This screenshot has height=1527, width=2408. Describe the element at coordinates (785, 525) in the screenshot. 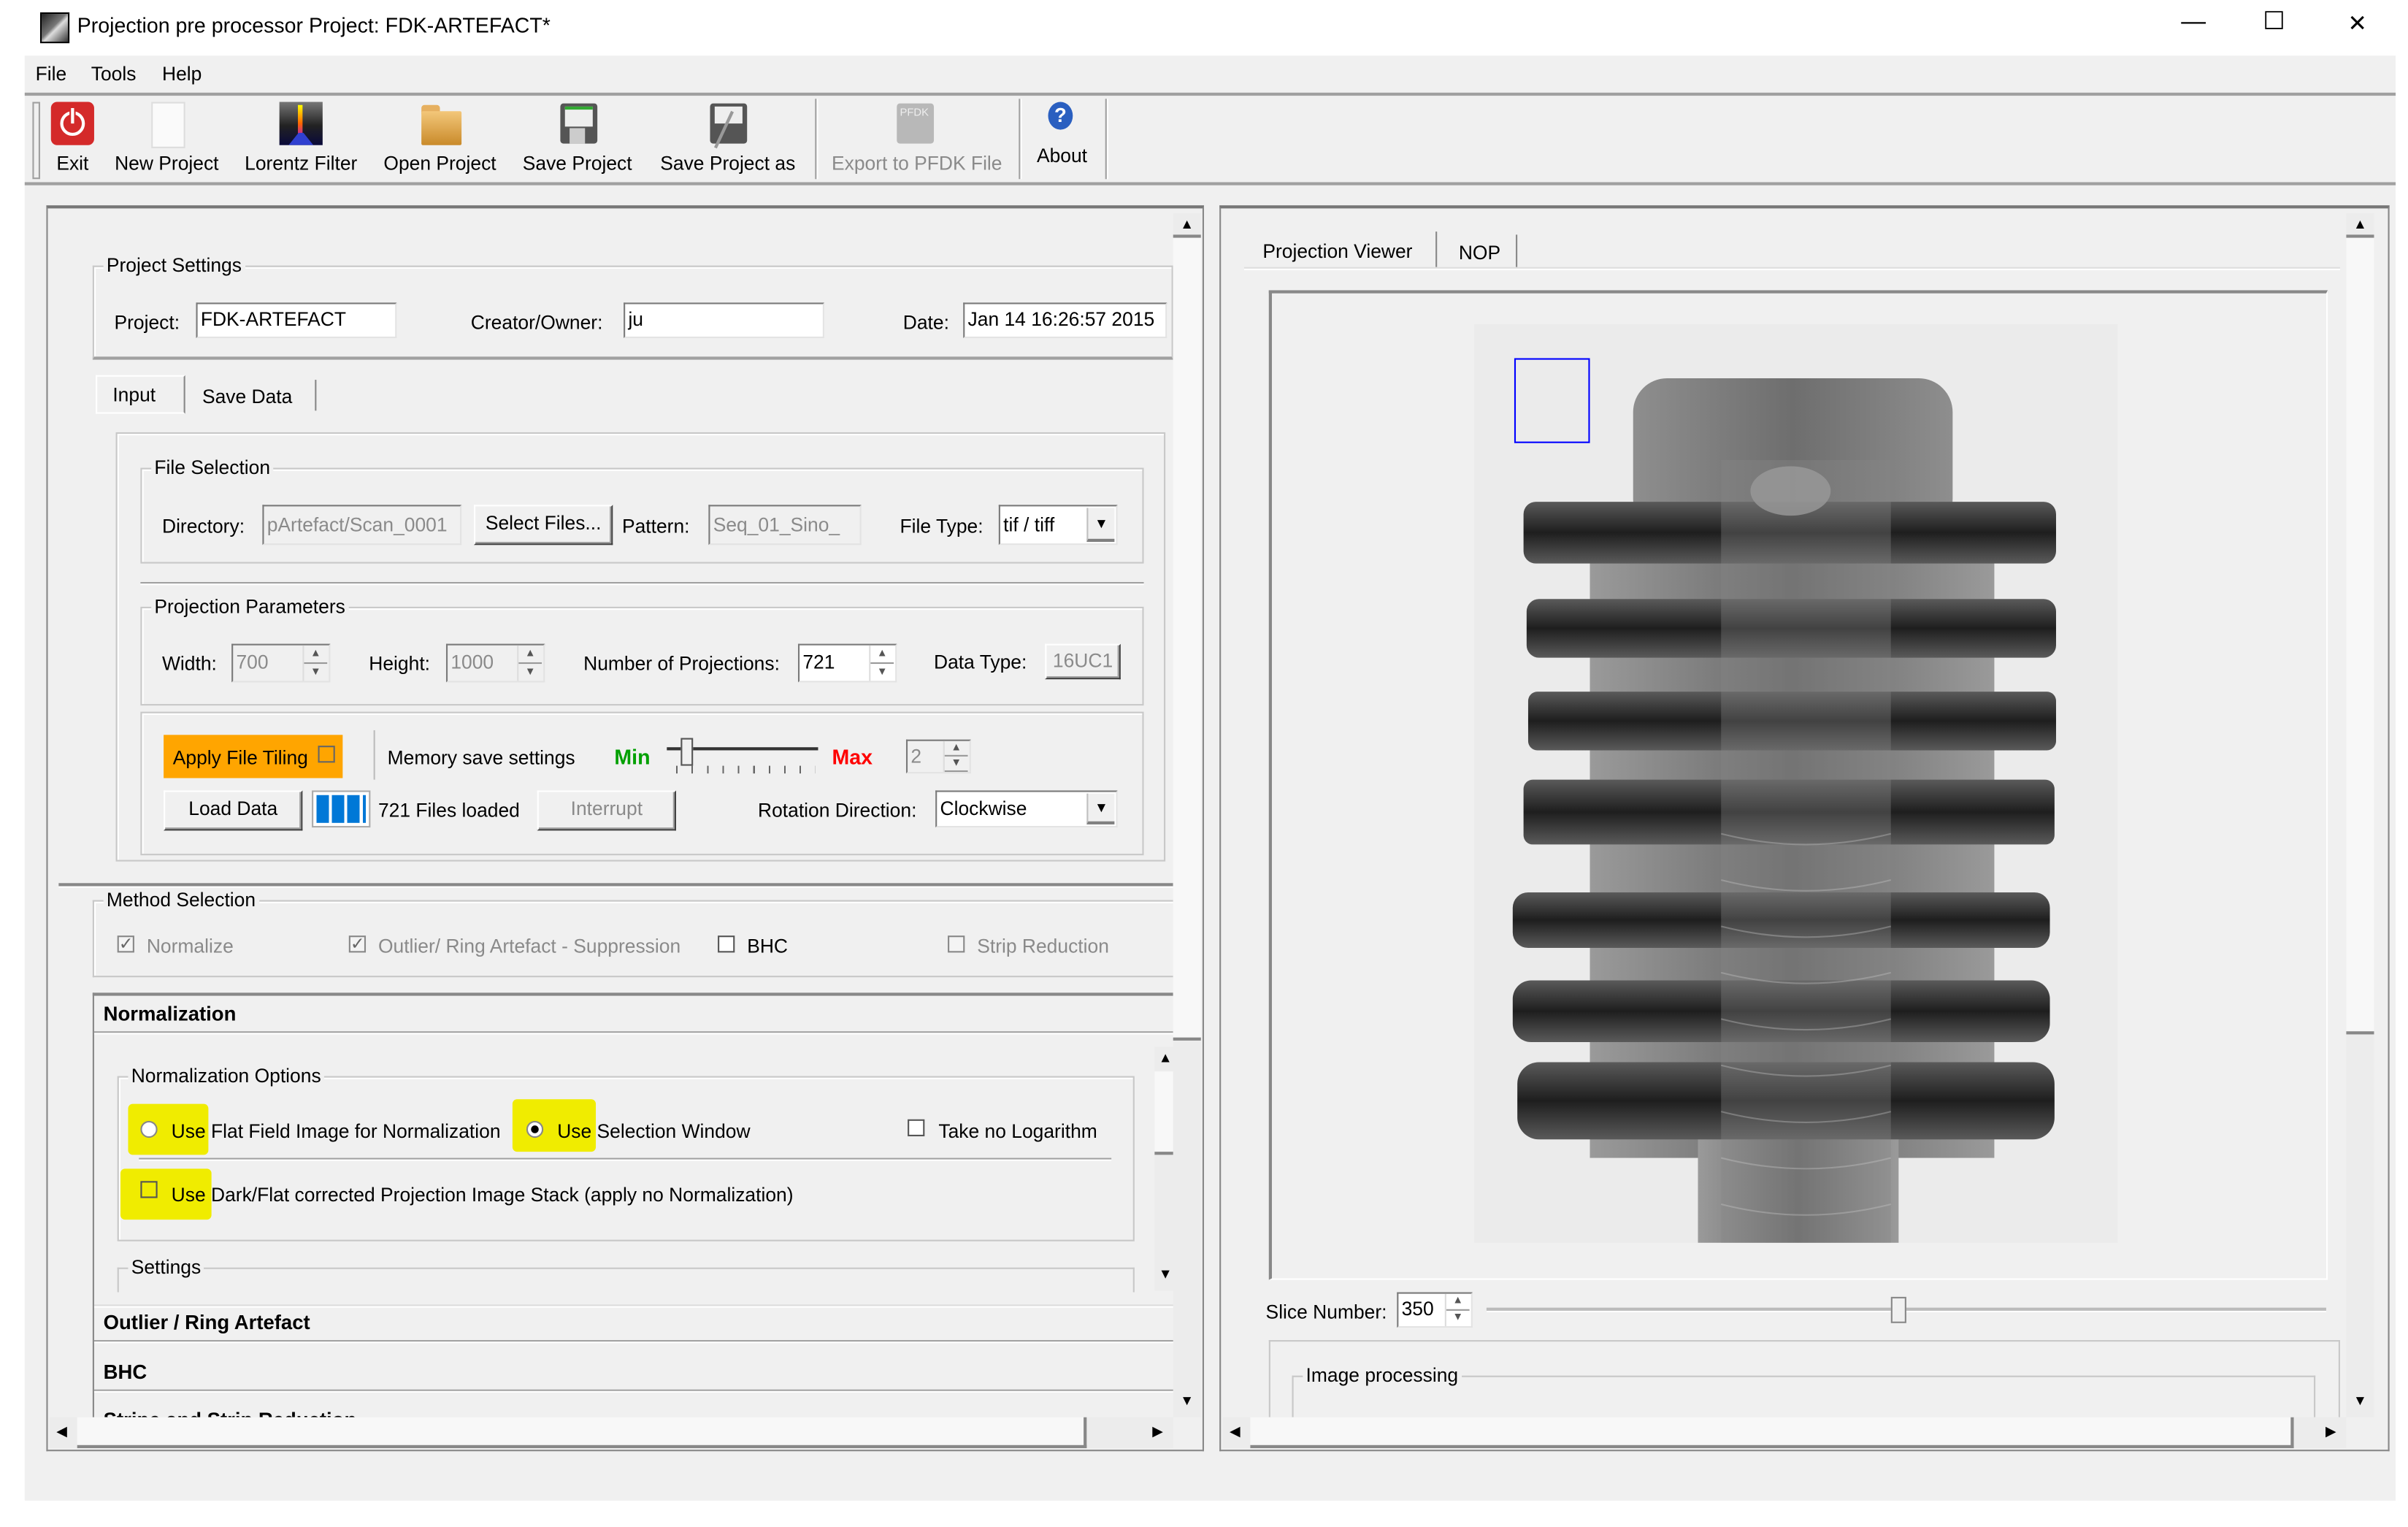

I see `pattern-input: Seq_01_Sino_` at that location.